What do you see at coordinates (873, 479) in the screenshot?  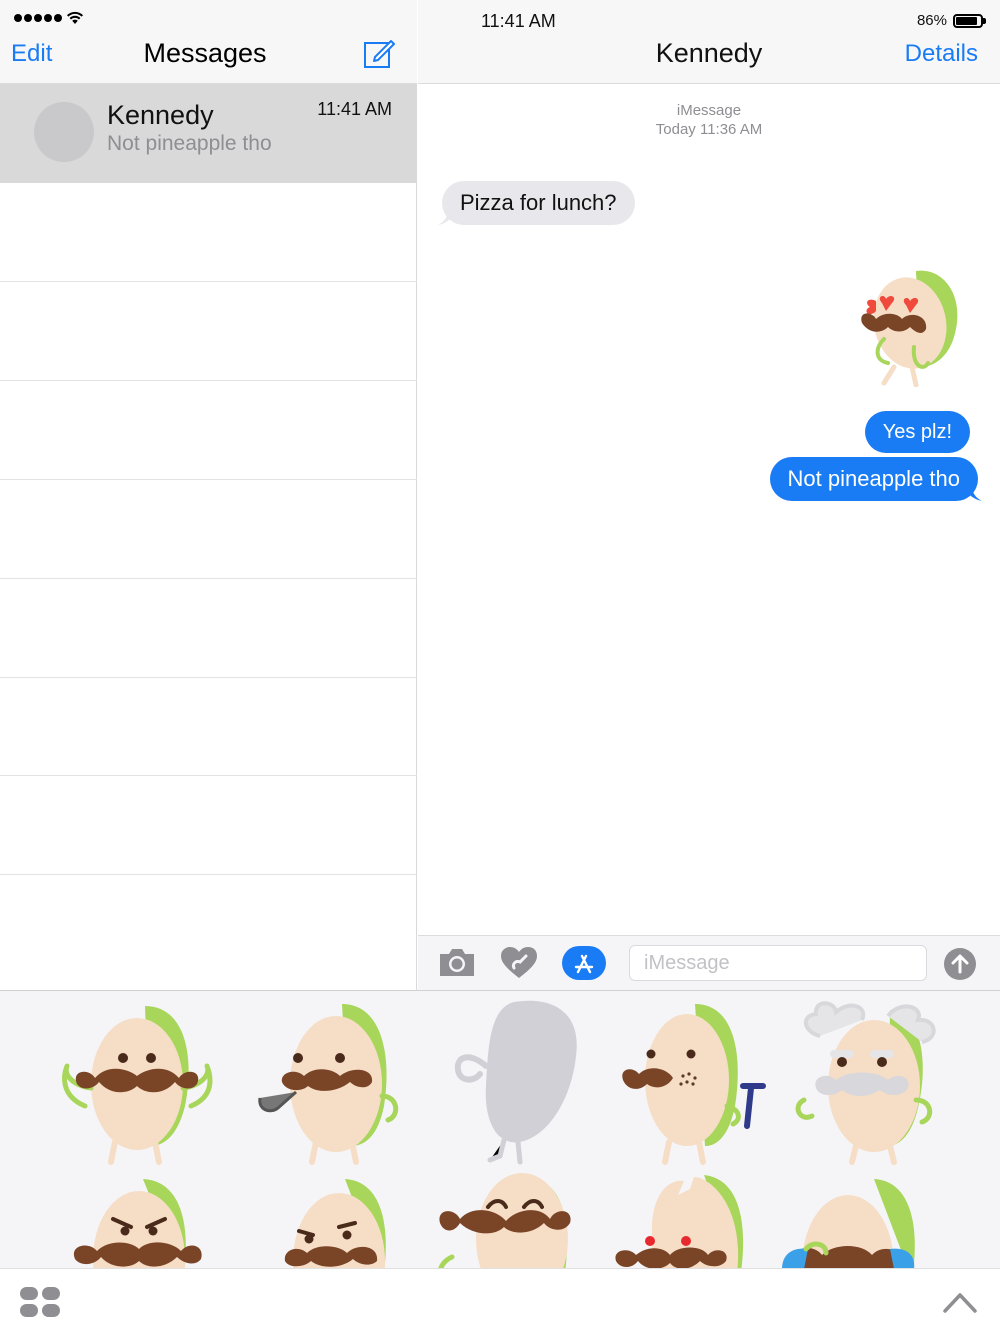 I see `outgoing-message-bubble: Not pineapple tho` at bounding box center [873, 479].